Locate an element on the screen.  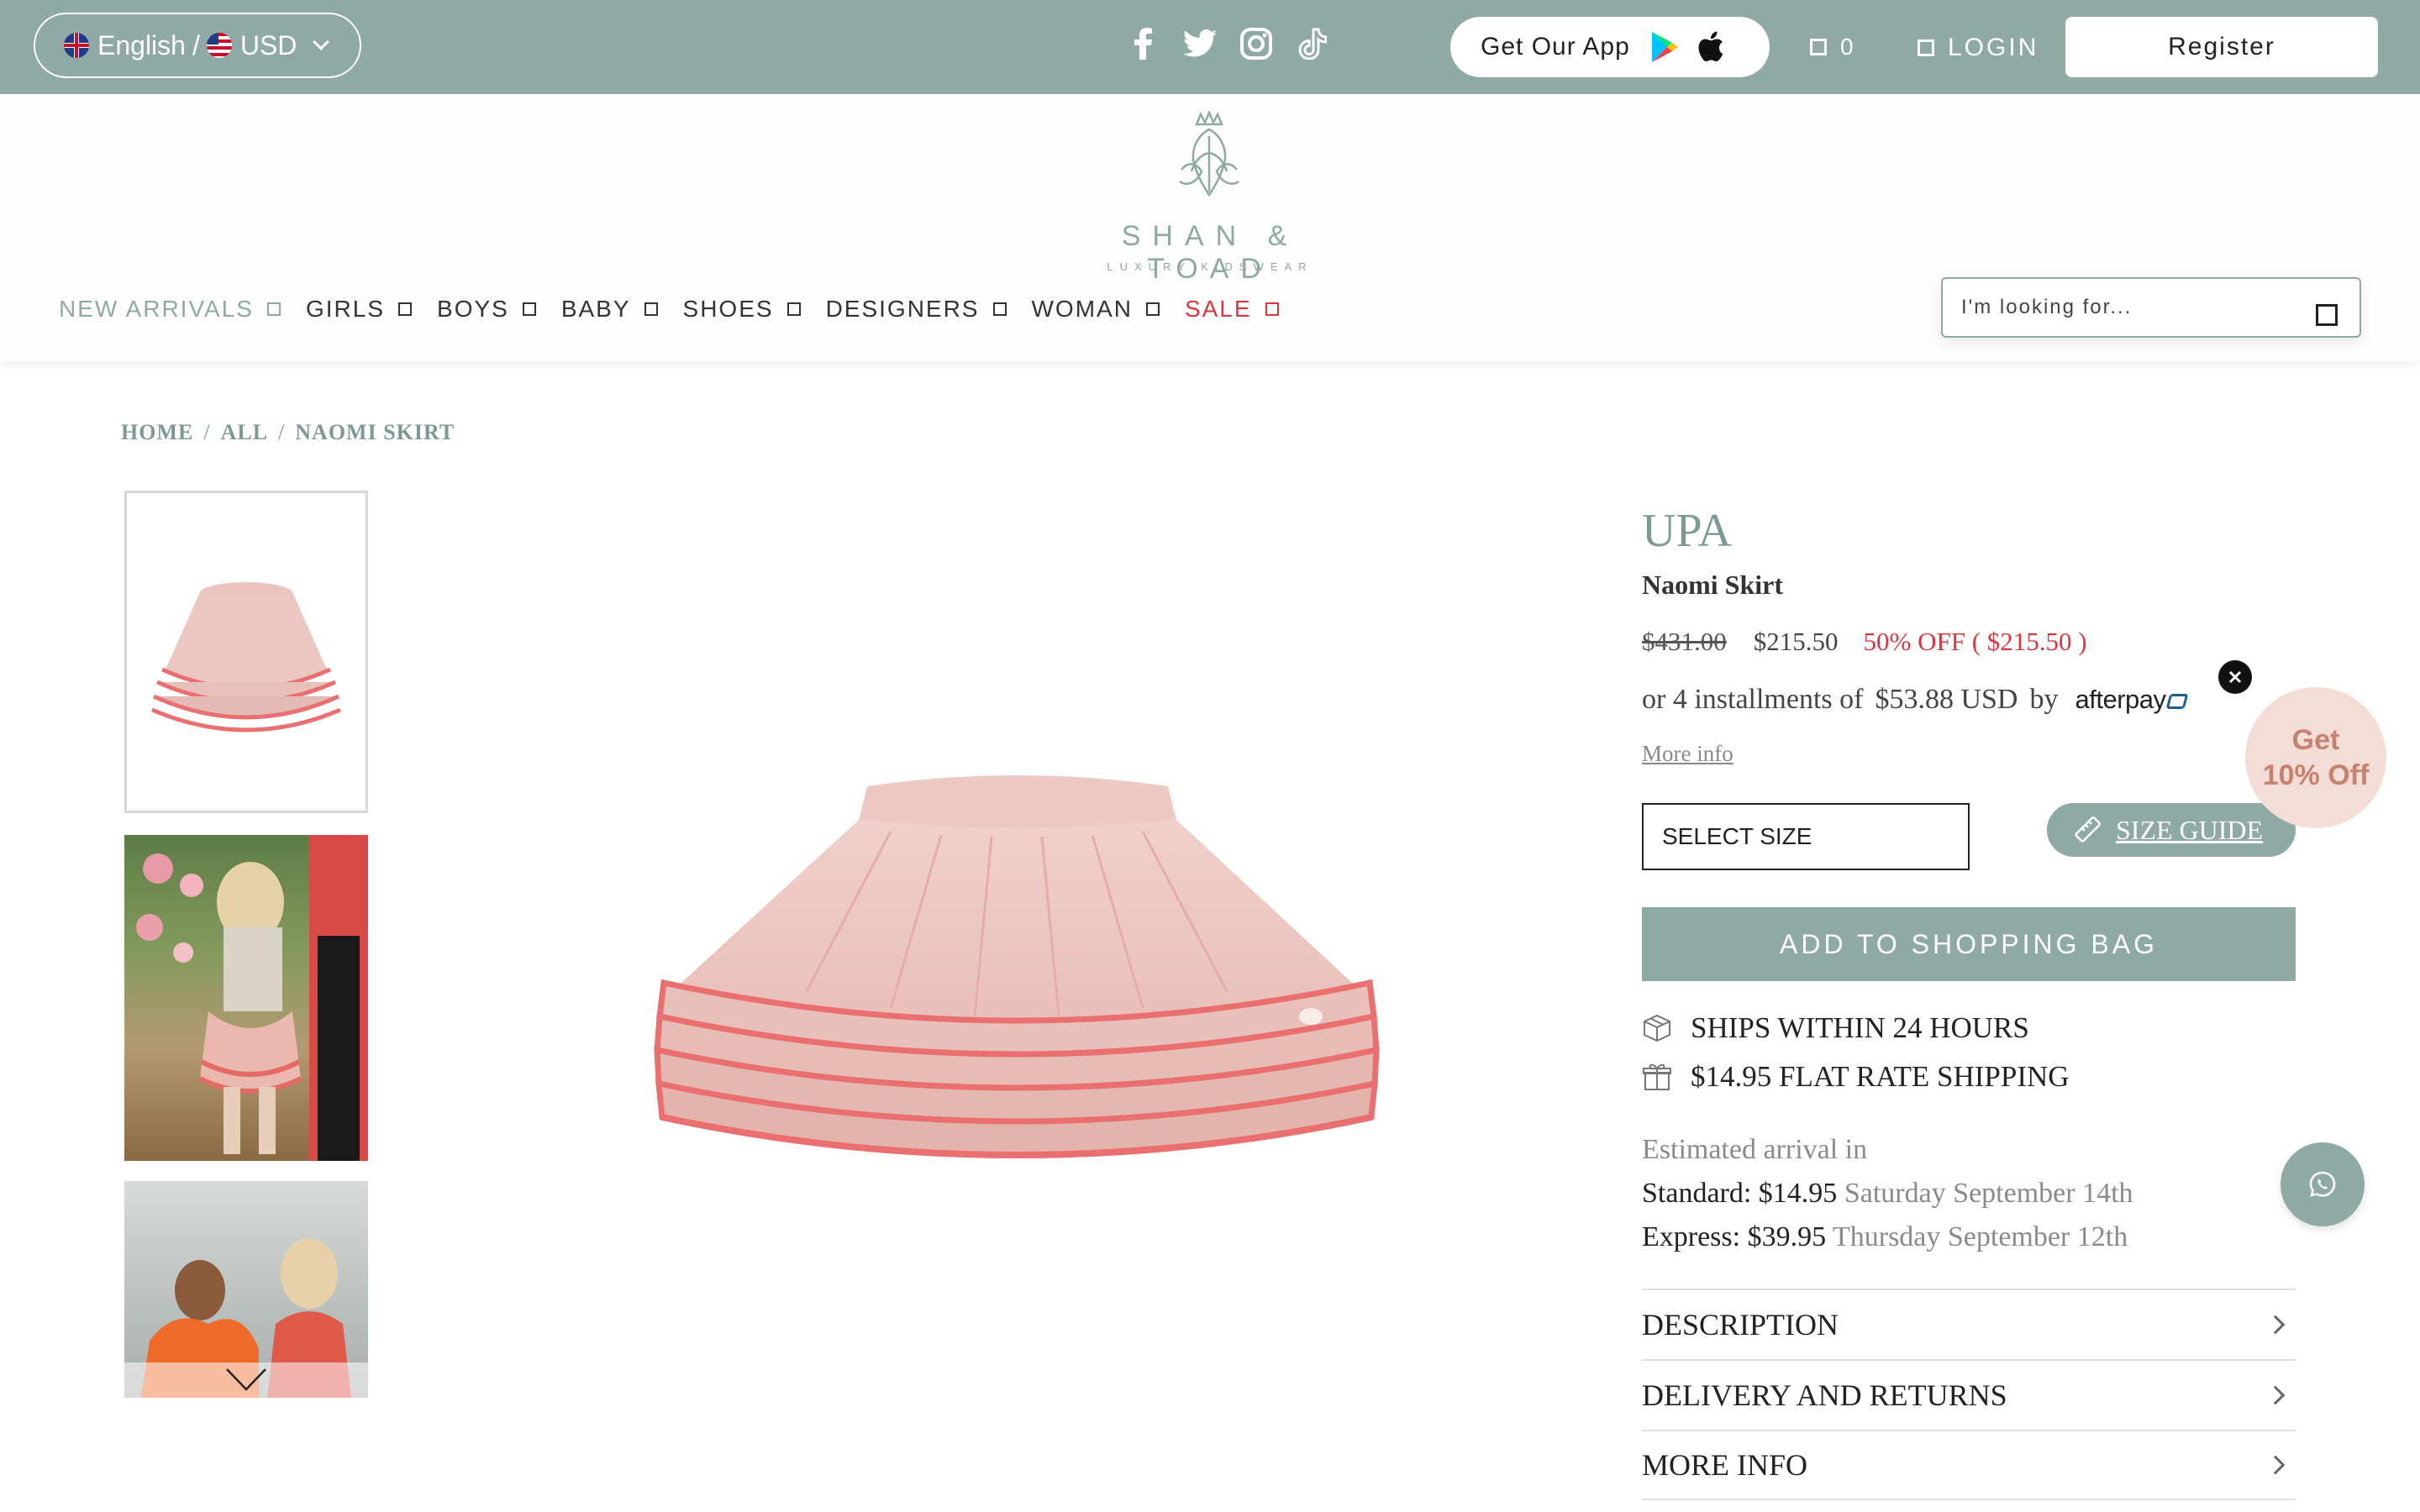
logo-crest-icon is located at coordinates (1209, 157).